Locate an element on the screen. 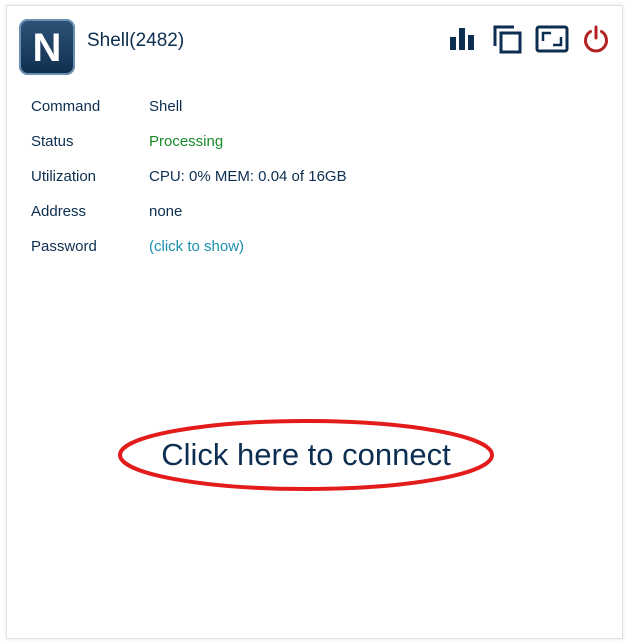 The image size is (629, 644). copy-icon is located at coordinates (507, 39).